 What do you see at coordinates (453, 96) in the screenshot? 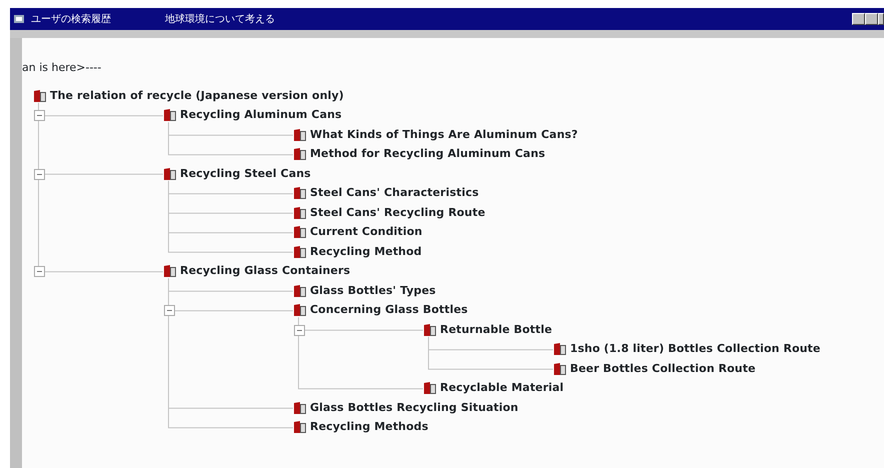
I see `tree-item: The relation of recycle (Japanese version only)` at bounding box center [453, 96].